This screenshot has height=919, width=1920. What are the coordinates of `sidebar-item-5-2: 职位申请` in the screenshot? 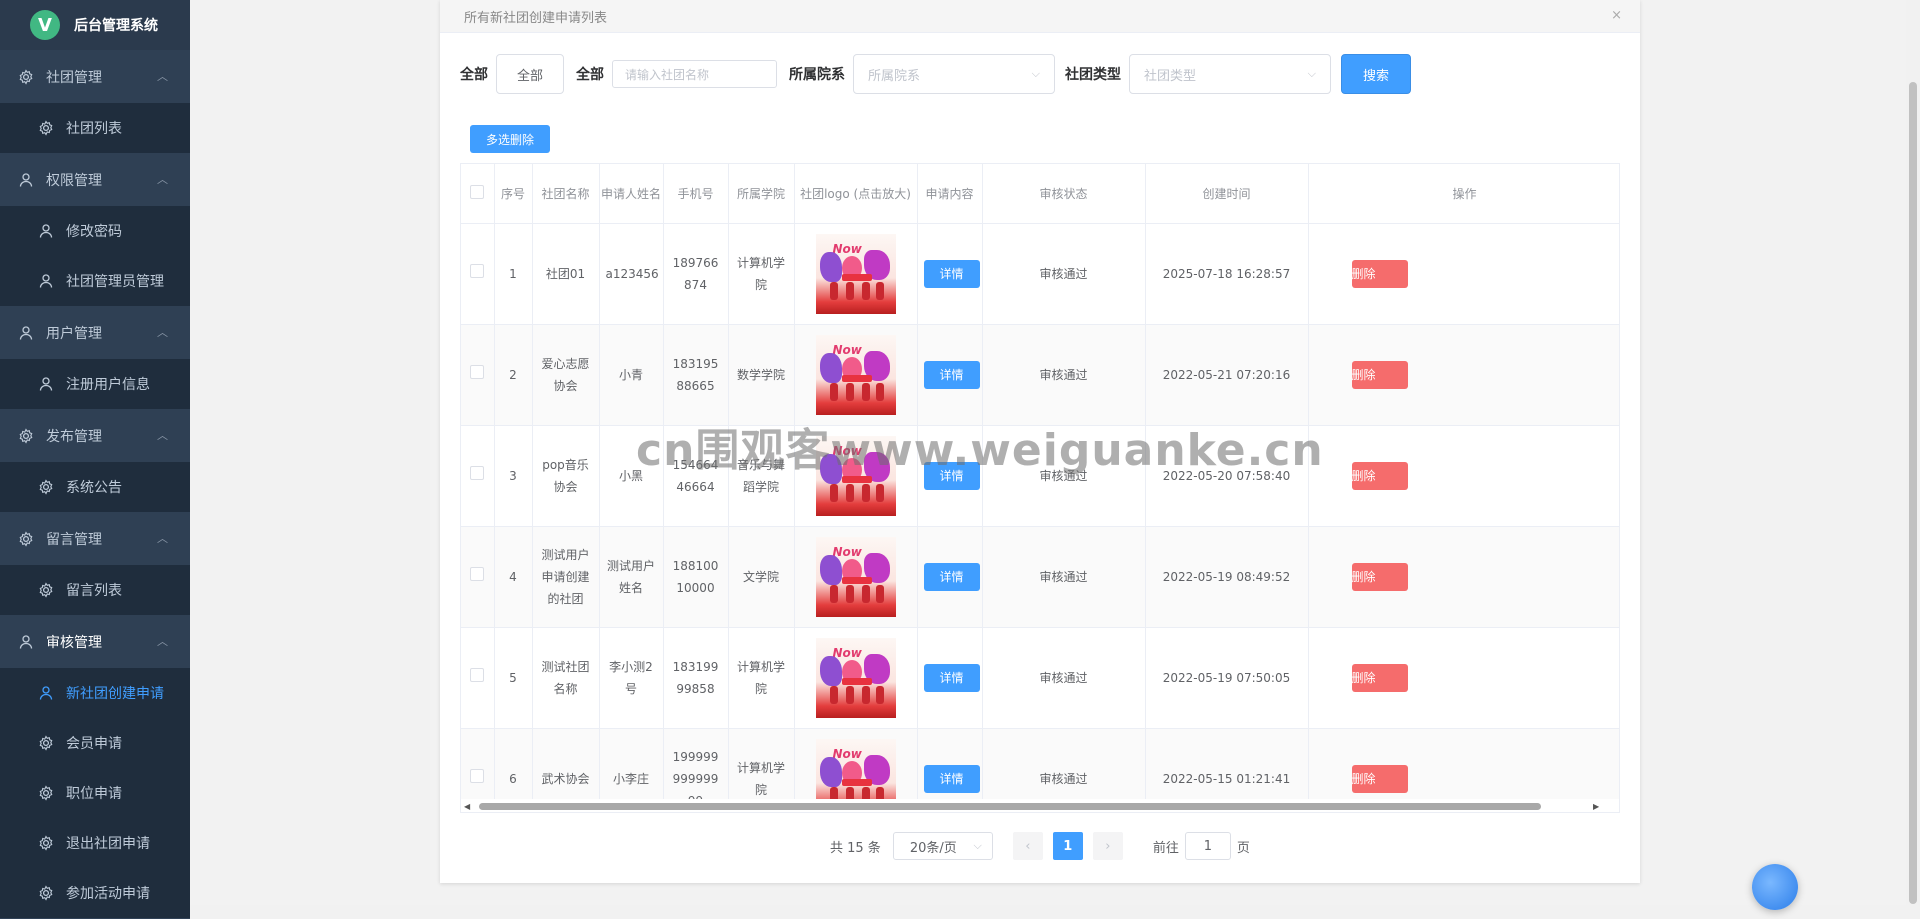 It's located at (95, 793).